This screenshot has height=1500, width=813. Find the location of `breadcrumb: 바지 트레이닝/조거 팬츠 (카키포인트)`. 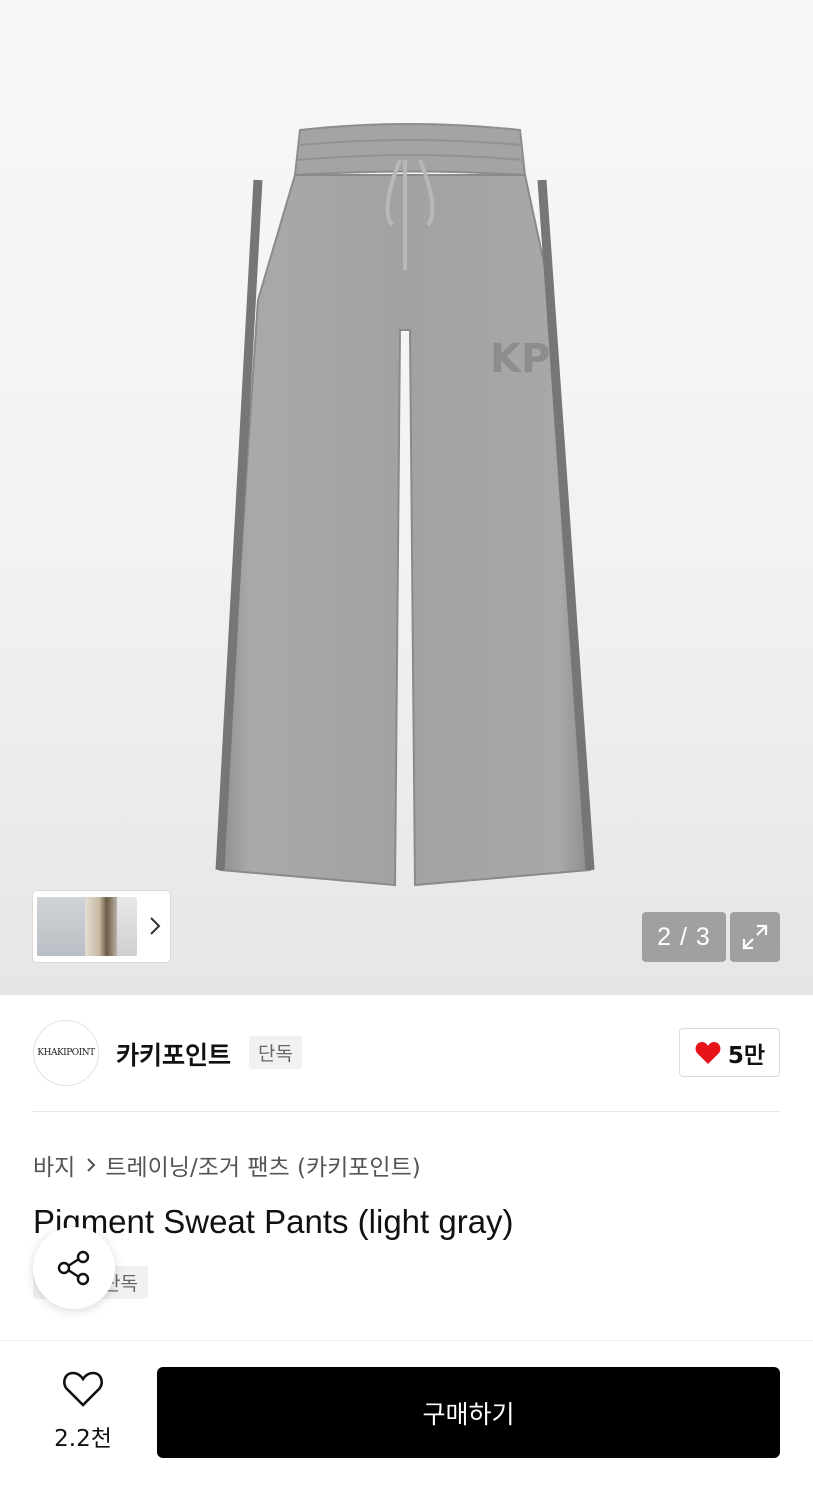

breadcrumb: 바지 트레이닝/조거 팬츠 (카키포인트) is located at coordinates (227, 1165).